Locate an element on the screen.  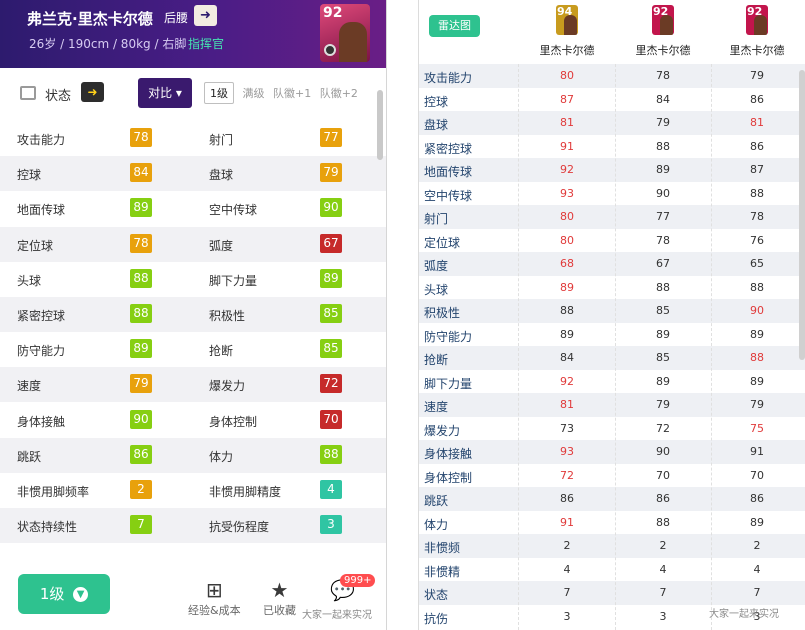
stat-value-badge: 86 is located at coordinates (141, 454).